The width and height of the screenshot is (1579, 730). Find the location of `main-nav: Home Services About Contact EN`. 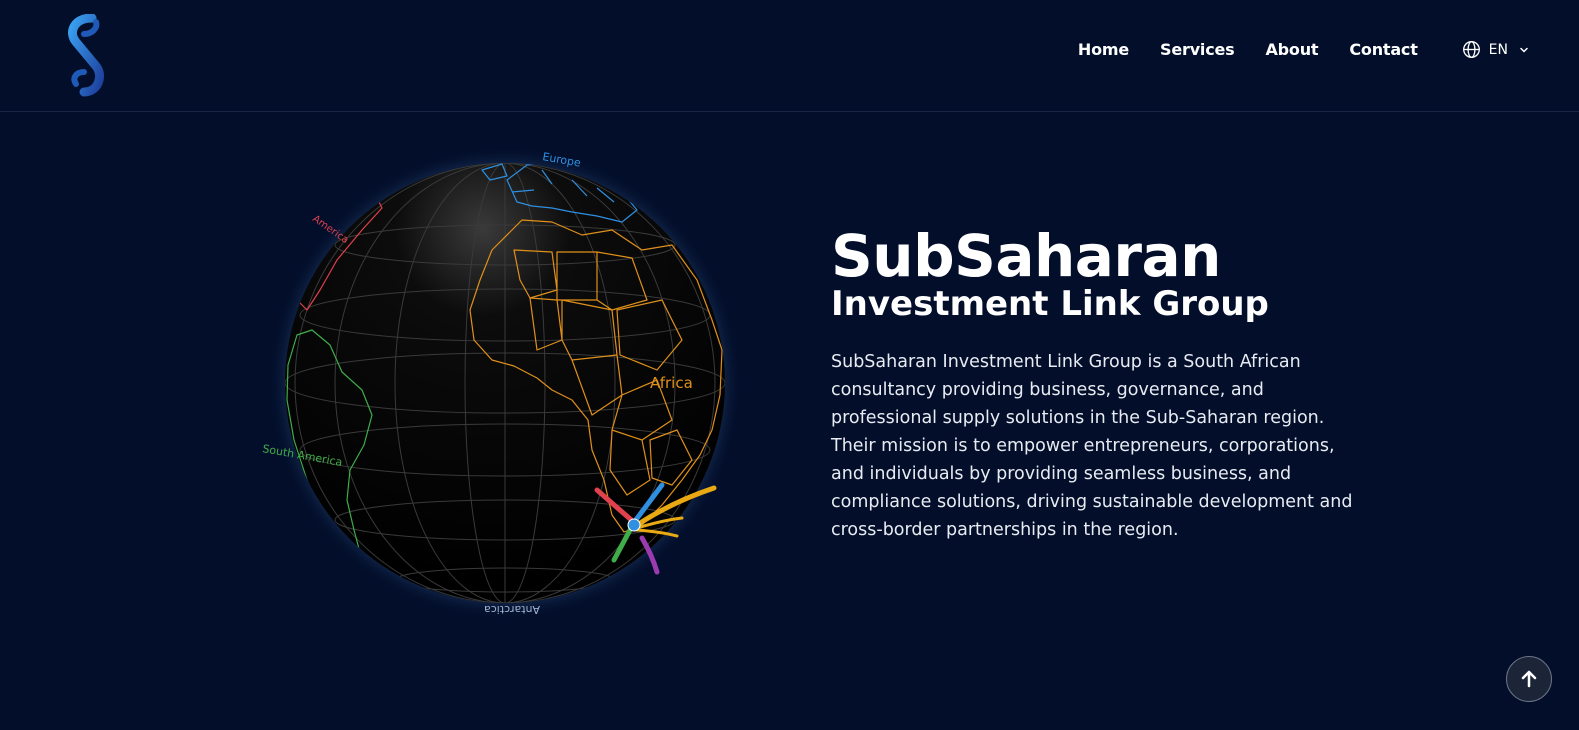

main-nav: Home Services About Contact EN is located at coordinates (1303, 49).